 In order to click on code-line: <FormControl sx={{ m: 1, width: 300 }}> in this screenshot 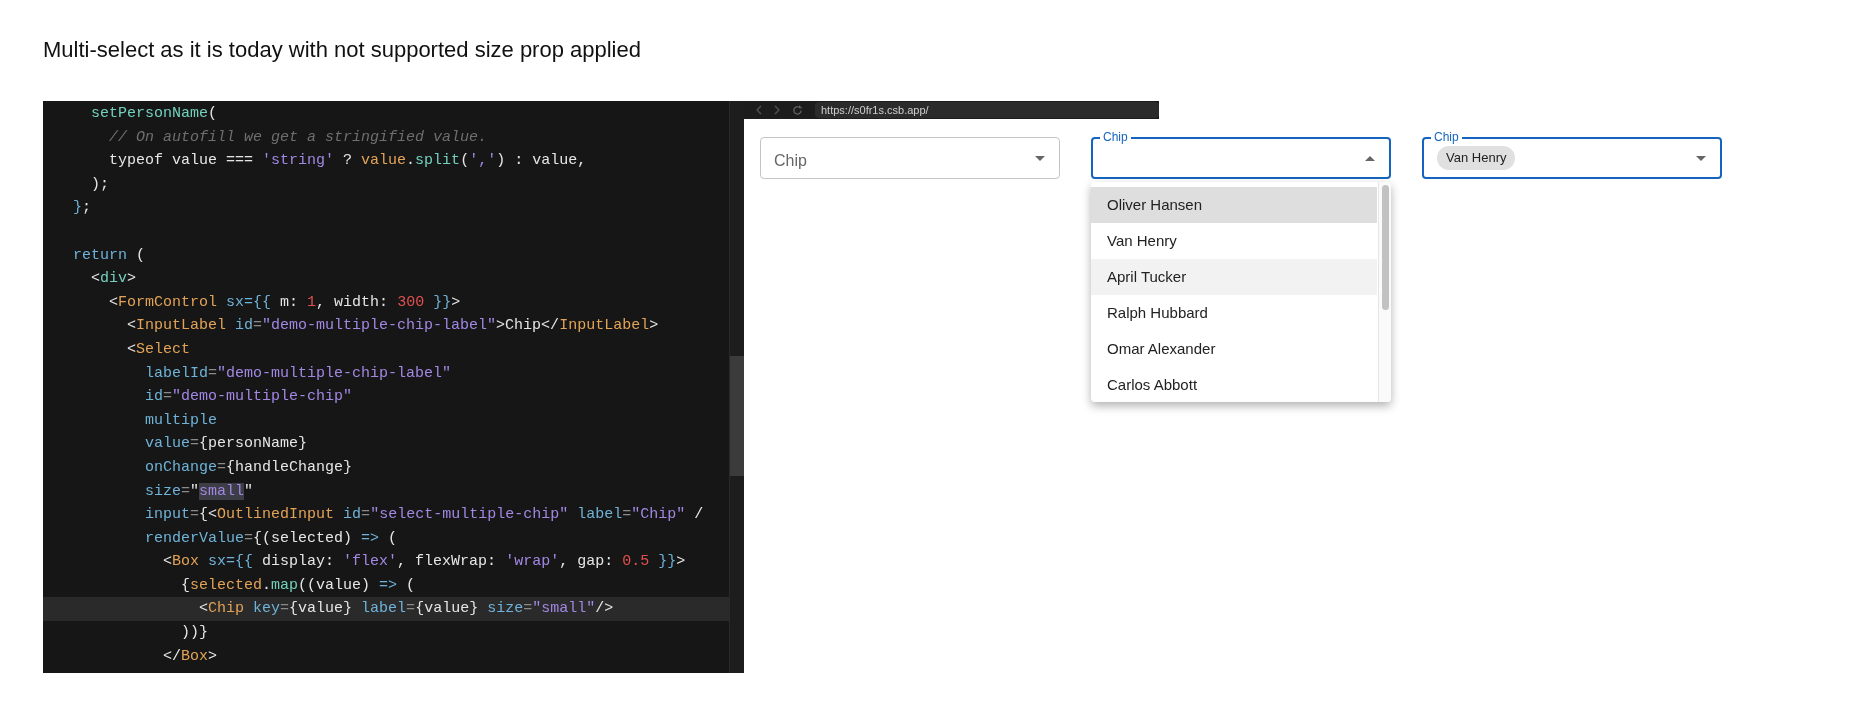, I will do `click(285, 302)`.